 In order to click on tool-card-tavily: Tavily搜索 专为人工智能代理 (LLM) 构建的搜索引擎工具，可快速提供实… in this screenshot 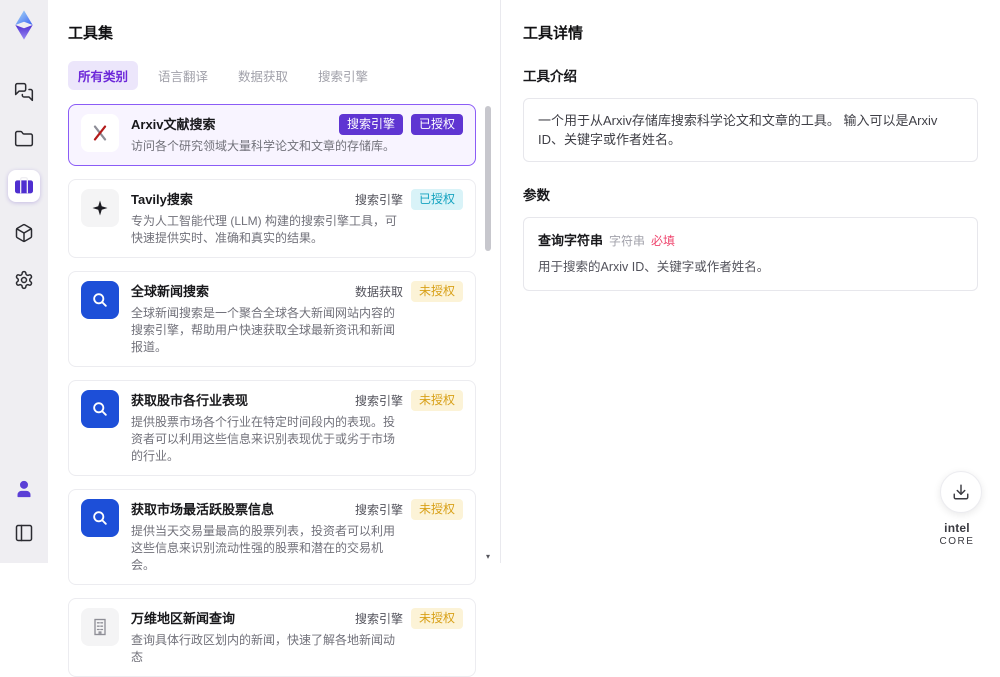, I will do `click(272, 218)`.